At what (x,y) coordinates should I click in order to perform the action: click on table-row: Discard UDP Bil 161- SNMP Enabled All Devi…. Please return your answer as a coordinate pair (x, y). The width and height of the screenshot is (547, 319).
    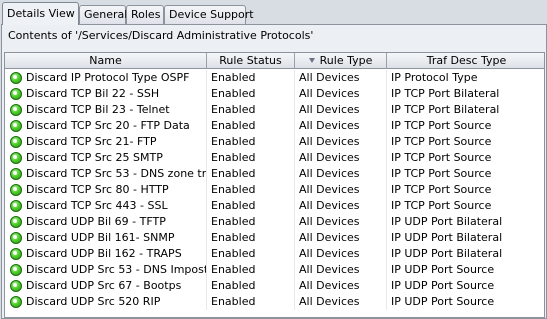
    Looking at the image, I should click on (274, 238).